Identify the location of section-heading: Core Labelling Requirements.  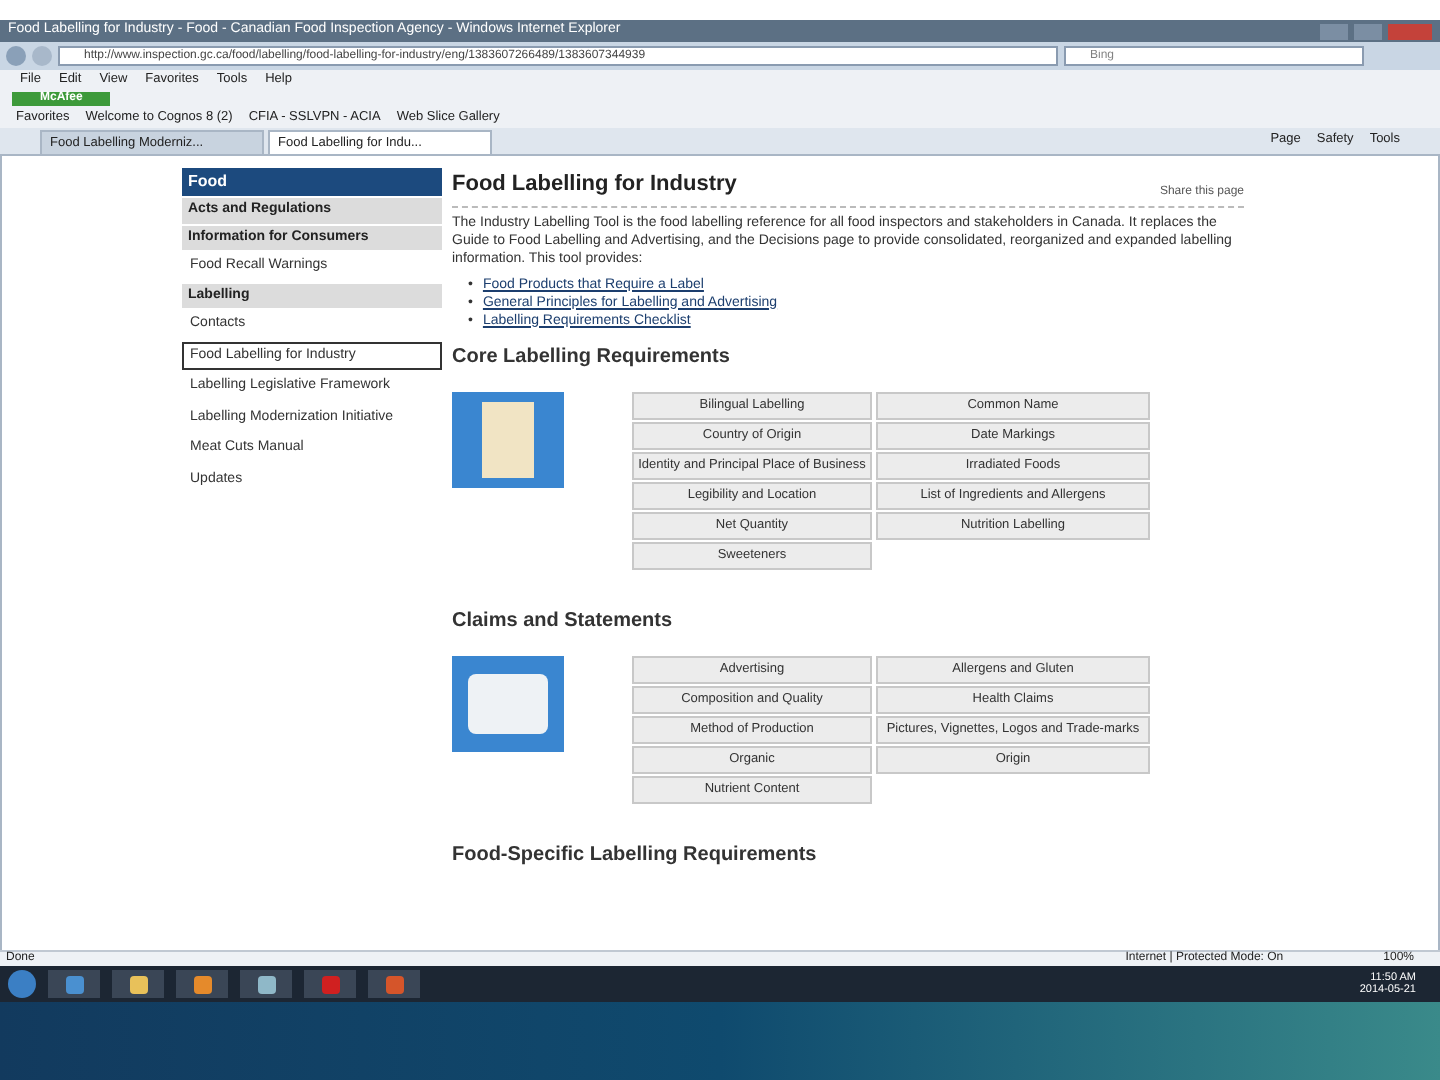
(592, 357).